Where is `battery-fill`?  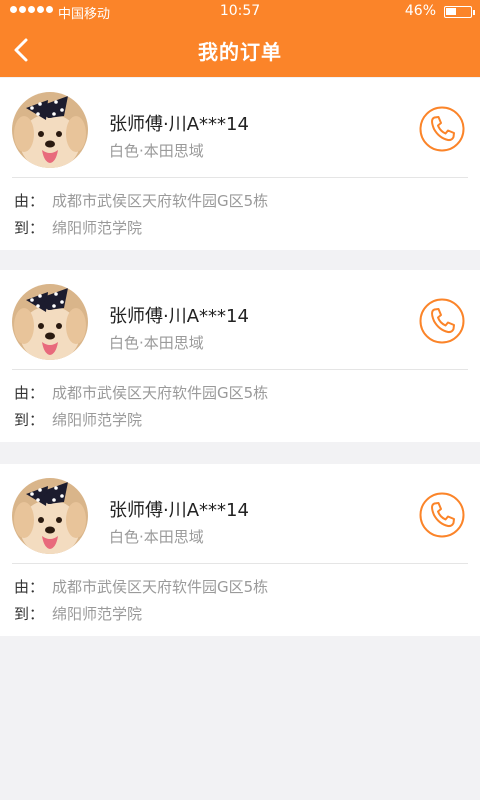 battery-fill is located at coordinates (451, 11).